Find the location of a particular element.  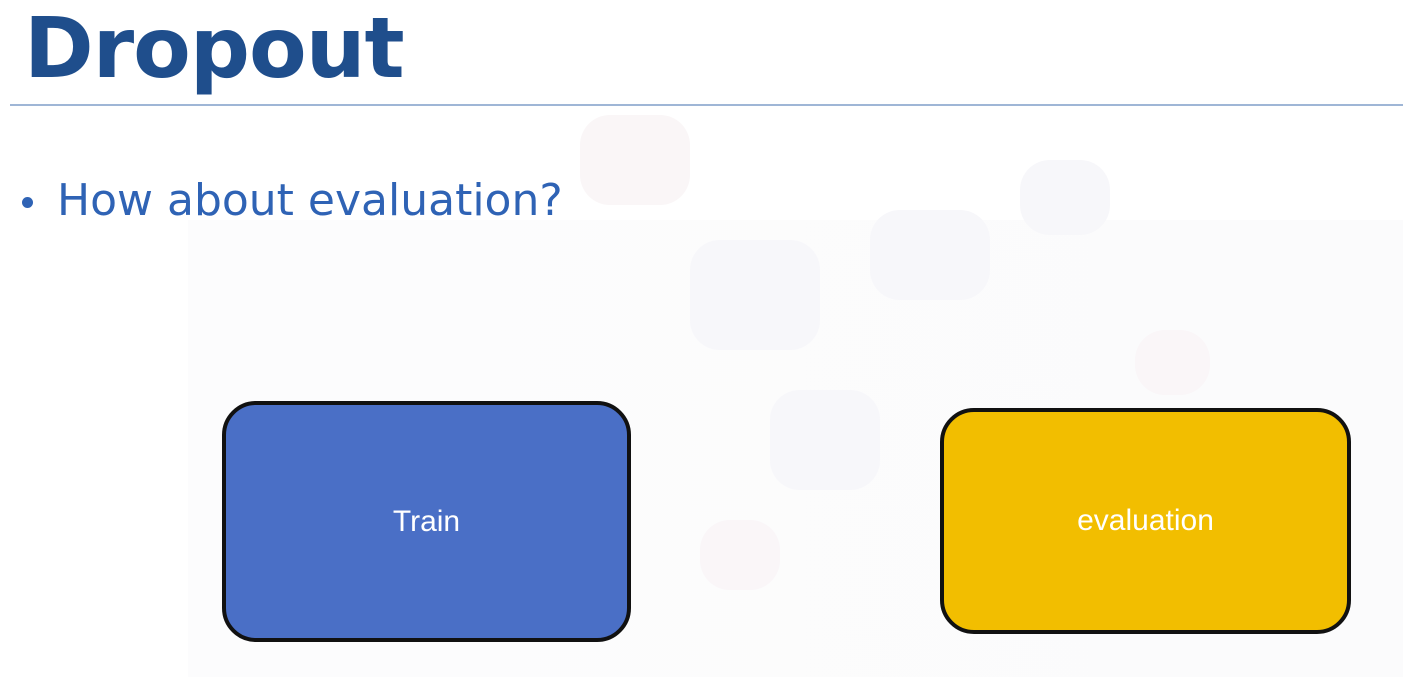

evaluation-box-label: evaluation is located at coordinates (1145, 520).